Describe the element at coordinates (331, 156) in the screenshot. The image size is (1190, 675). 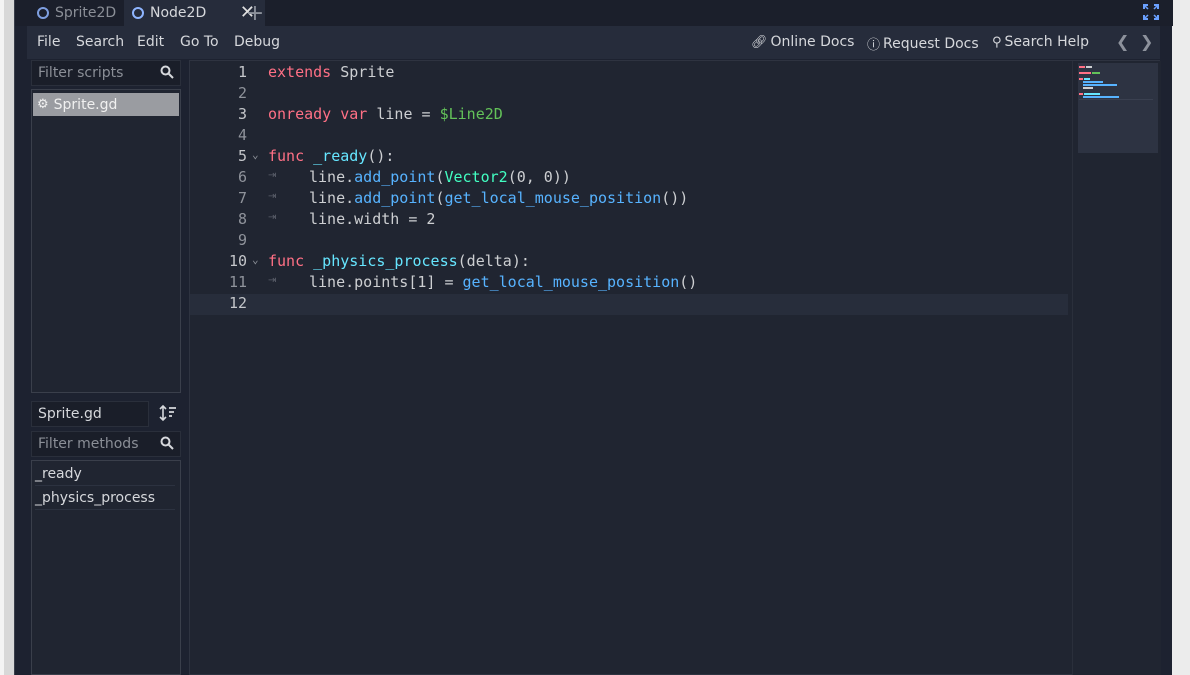
I see `line-text: func _ready():` at that location.